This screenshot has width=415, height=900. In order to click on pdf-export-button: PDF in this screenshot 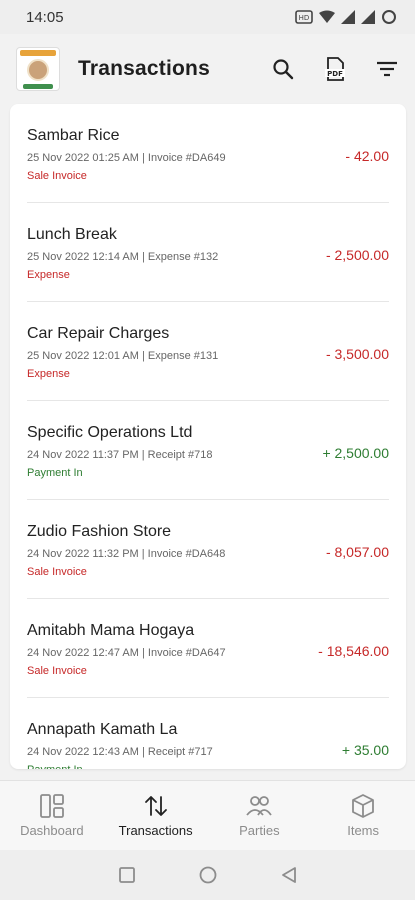, I will do `click(335, 69)`.